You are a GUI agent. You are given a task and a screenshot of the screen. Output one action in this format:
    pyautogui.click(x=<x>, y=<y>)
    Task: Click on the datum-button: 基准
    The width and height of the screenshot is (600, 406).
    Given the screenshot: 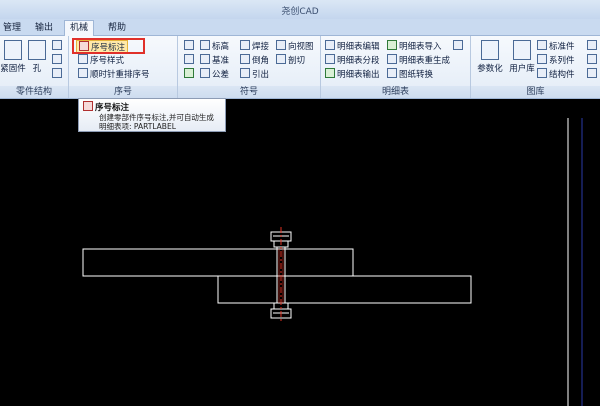 What is the action you would take?
    pyautogui.click(x=214, y=60)
    